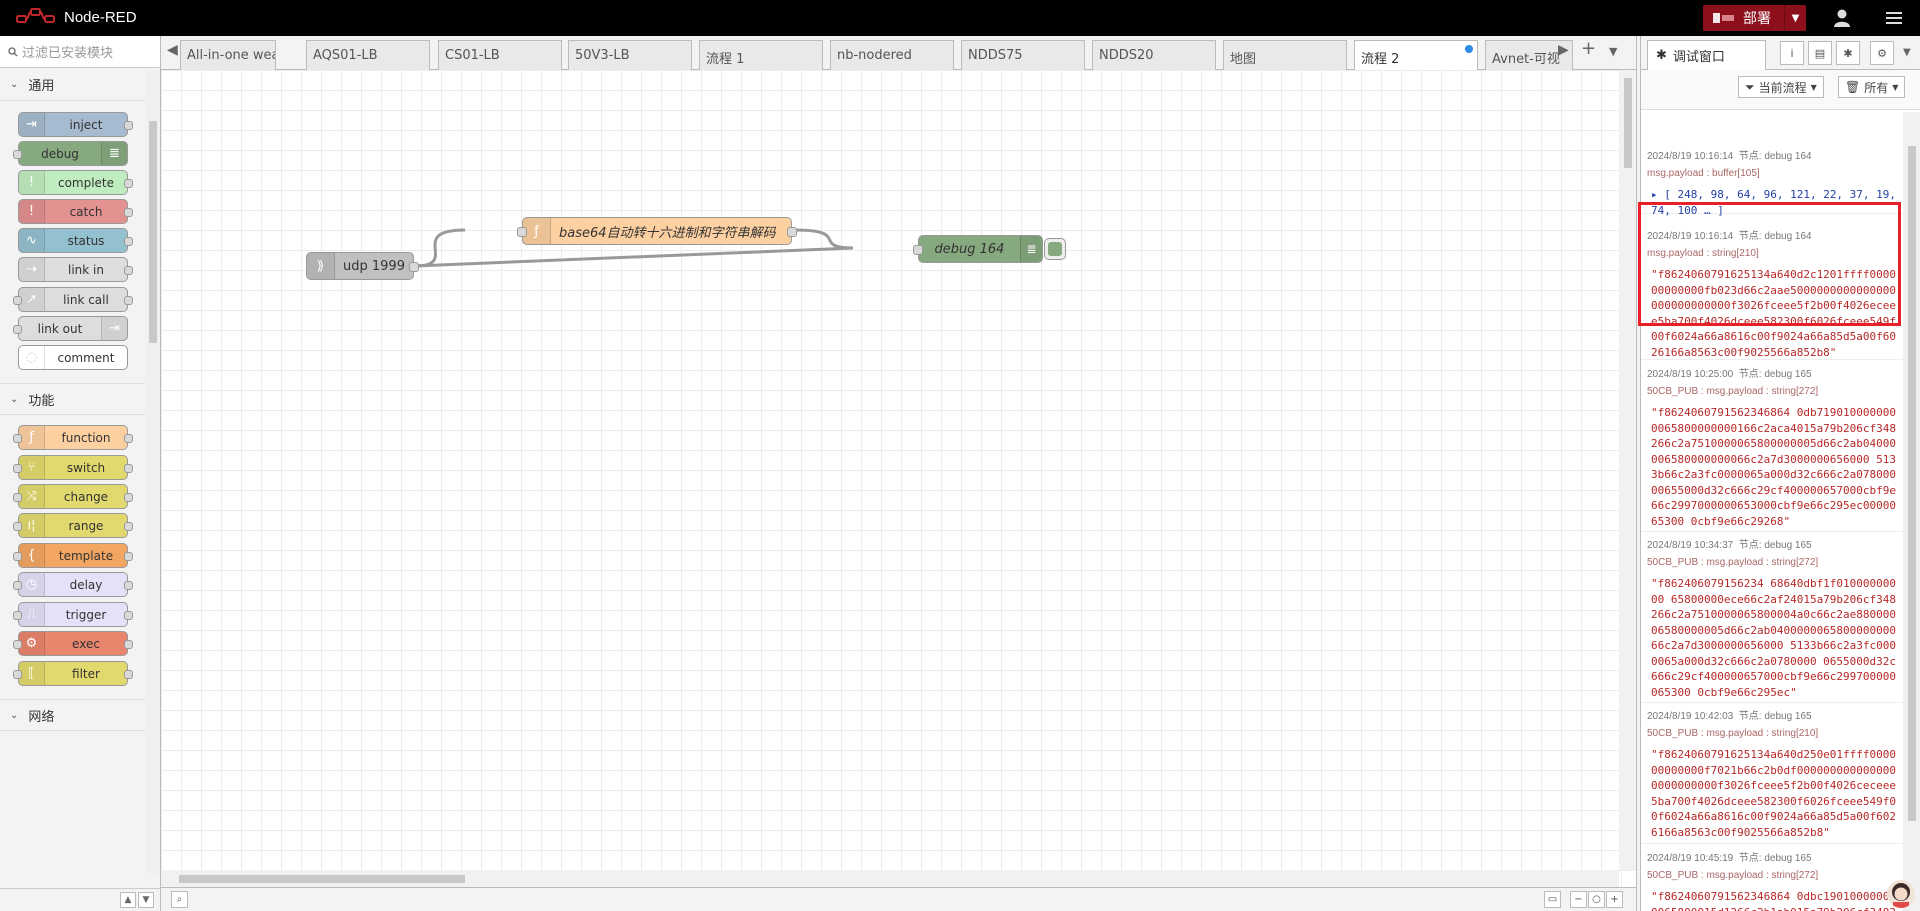  Describe the element at coordinates (1754, 18) in the screenshot. I see `deploy-button: 部署 ▼` at that location.